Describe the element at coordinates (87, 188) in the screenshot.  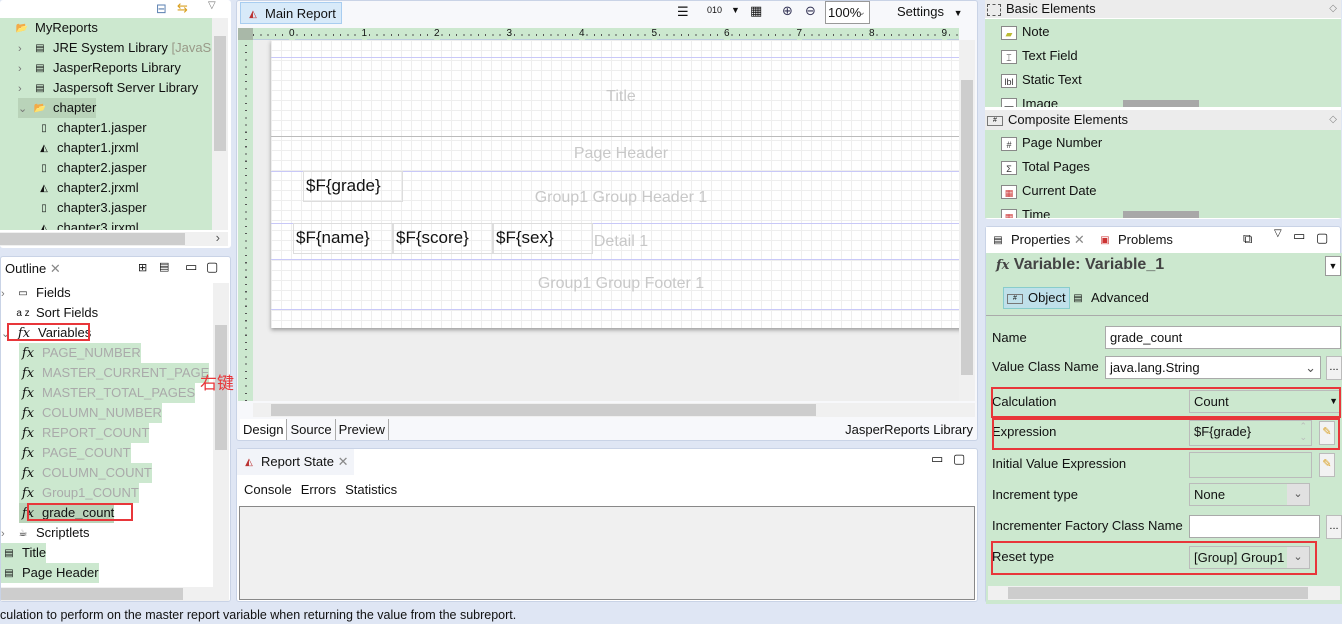
I see `tree-item: ◭ chapter2.jrxml` at that location.